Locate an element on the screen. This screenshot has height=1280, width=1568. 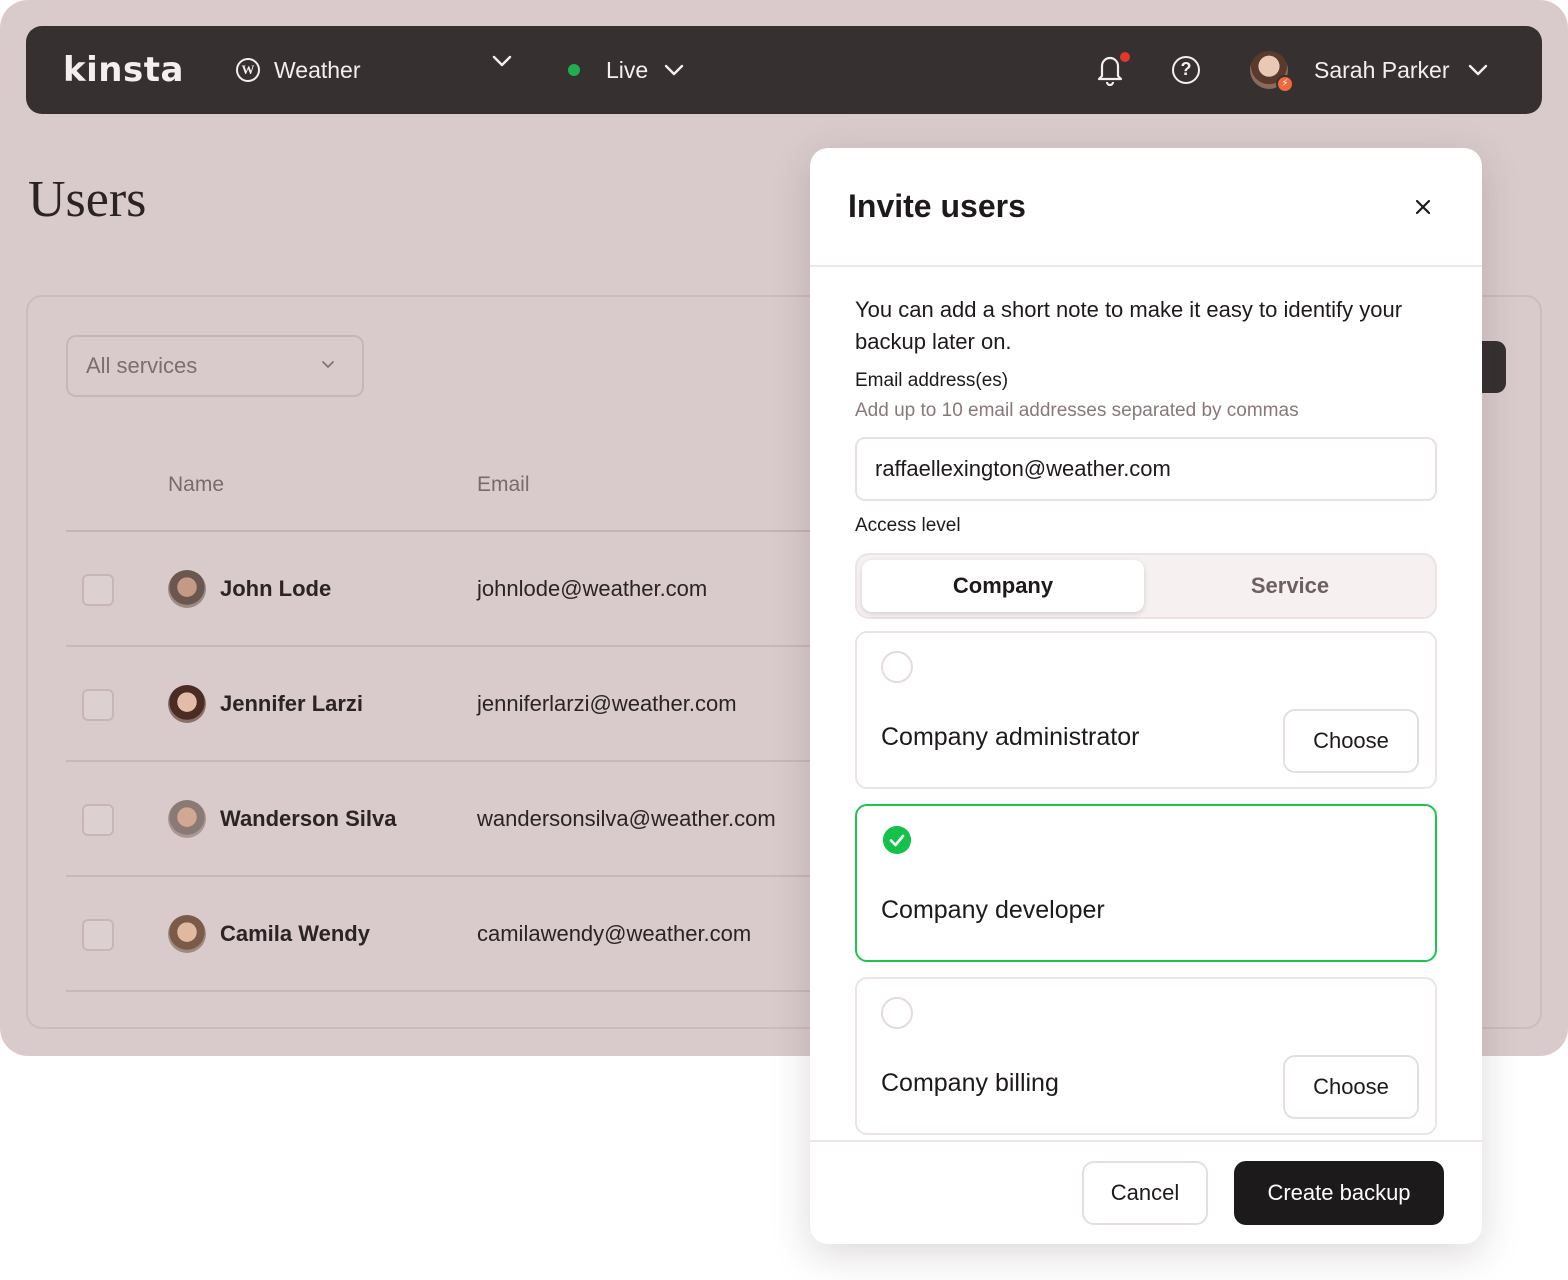
access-level-toggle: Company Service is located at coordinates (1146, 586).